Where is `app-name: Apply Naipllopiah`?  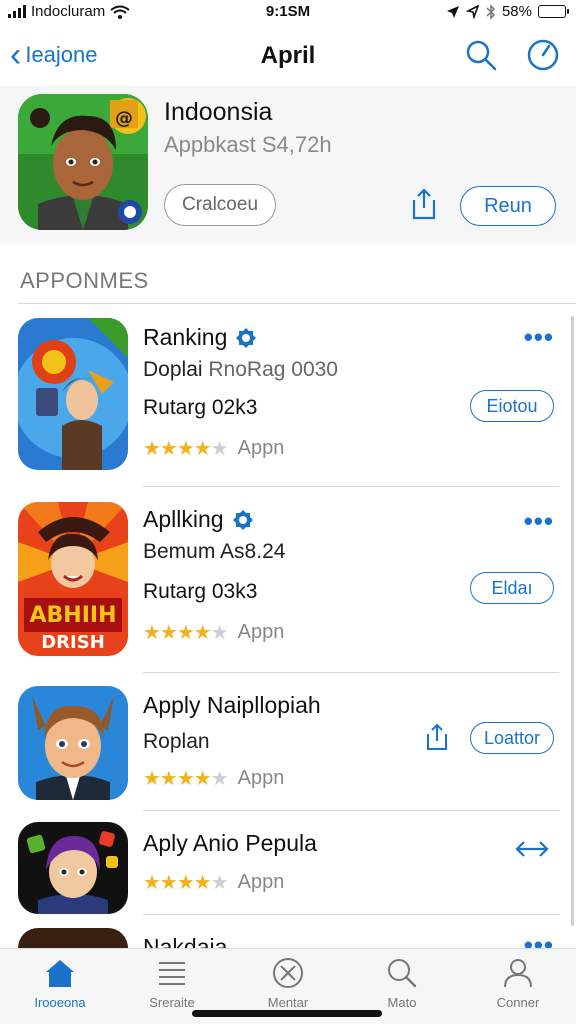
app-name: Apply Naipllopiah is located at coordinates (232, 705).